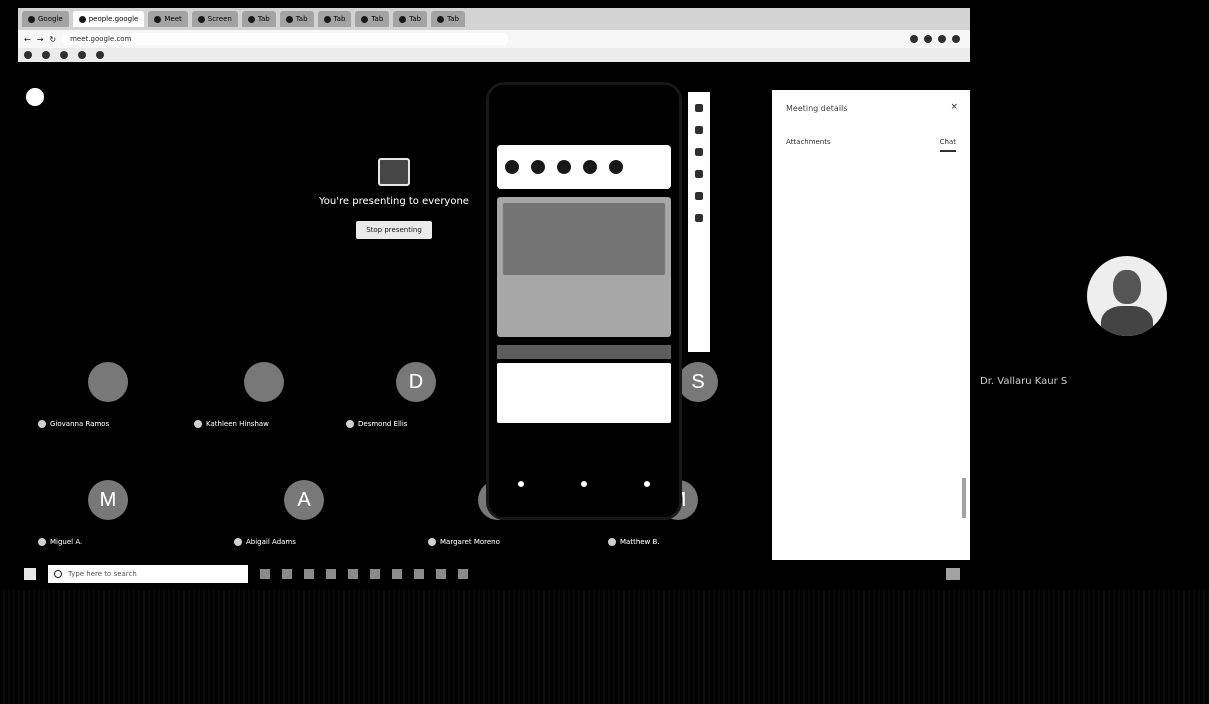 This screenshot has height=704, width=1209. Describe the element at coordinates (871, 325) in the screenshot. I see `meeting-details-panel: Meeting details × Attachments Chat` at that location.